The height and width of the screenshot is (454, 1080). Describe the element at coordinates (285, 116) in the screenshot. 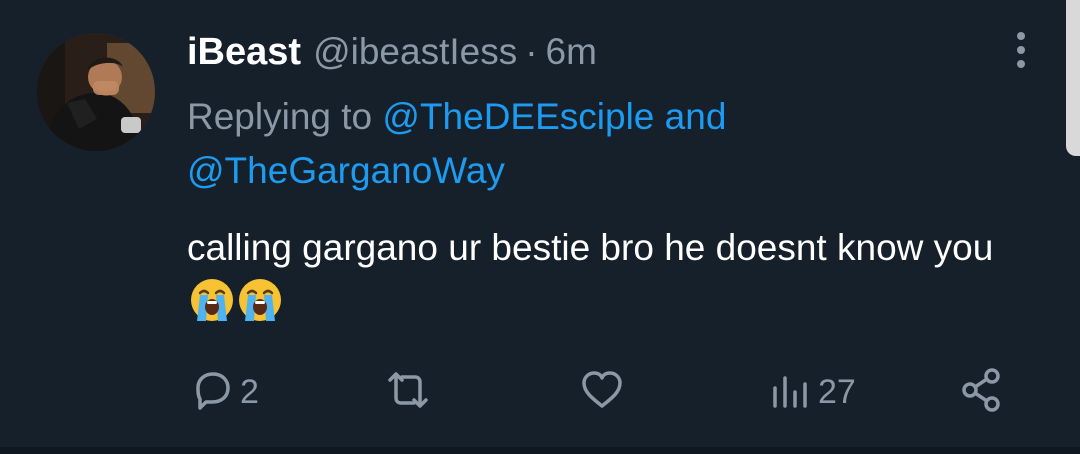

I see `replying-to-label: Replying to` at that location.